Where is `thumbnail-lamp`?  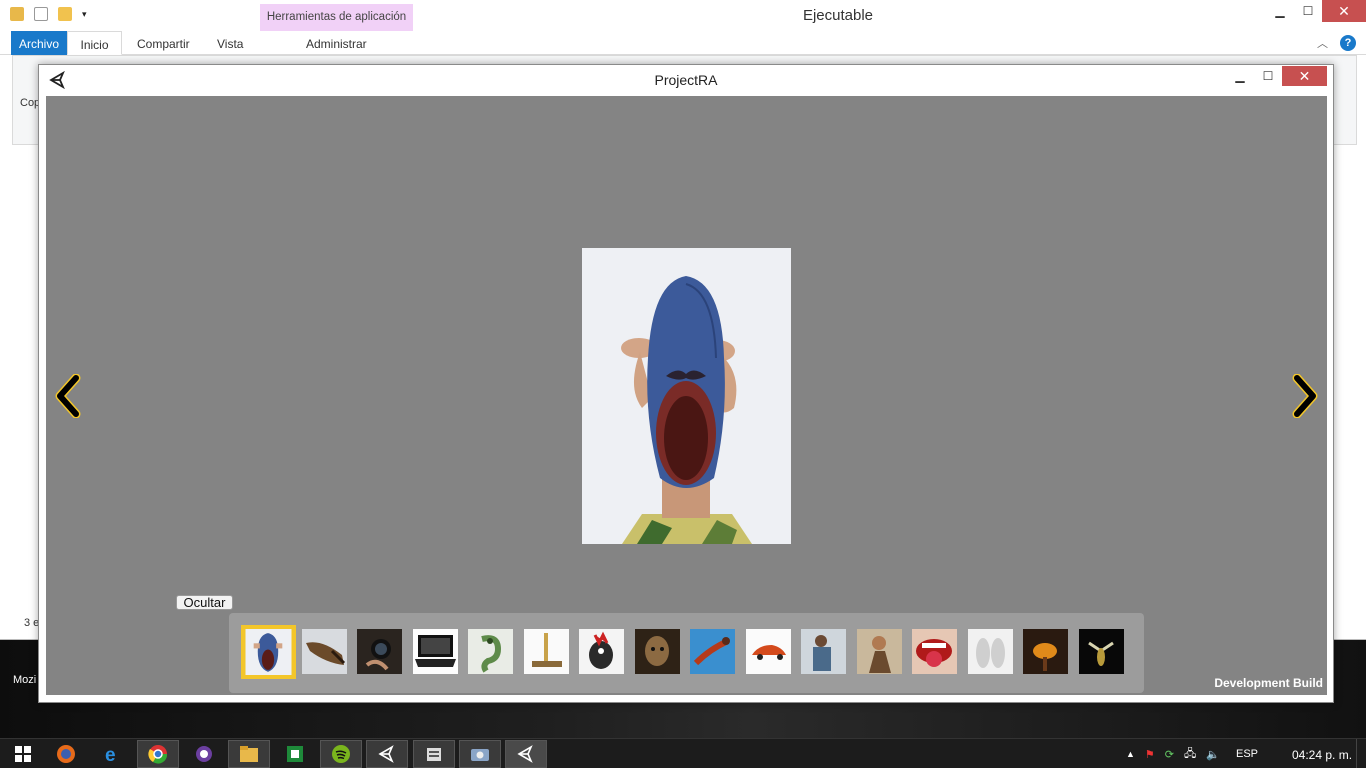 thumbnail-lamp is located at coordinates (1045, 651).